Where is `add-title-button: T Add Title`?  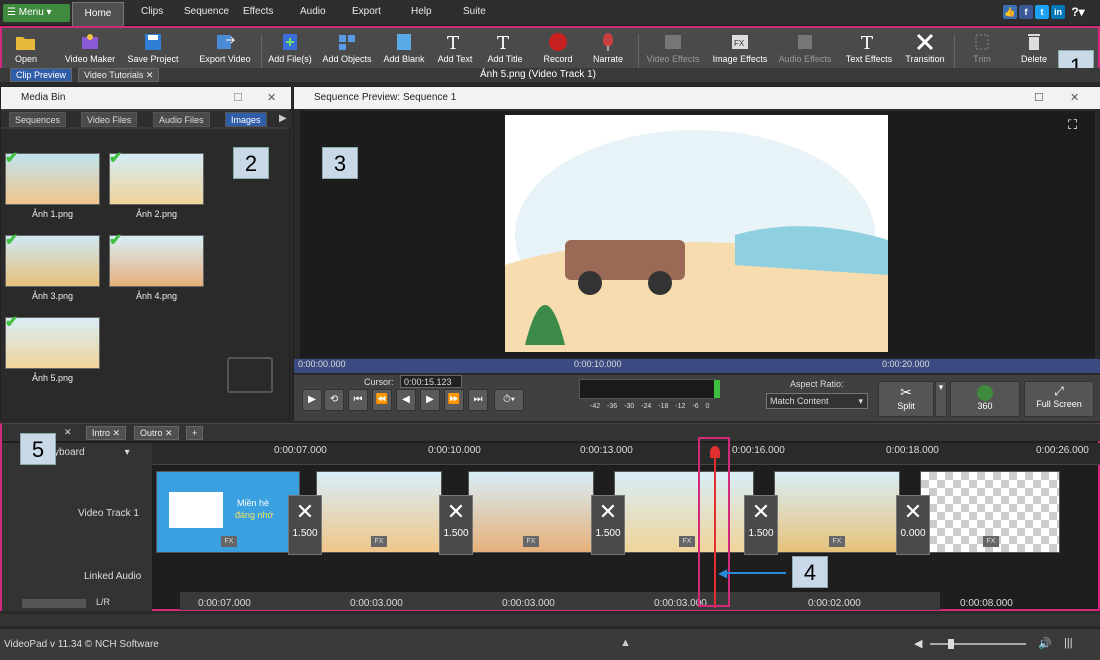 add-title-button: T Add Title is located at coordinates (505, 48).